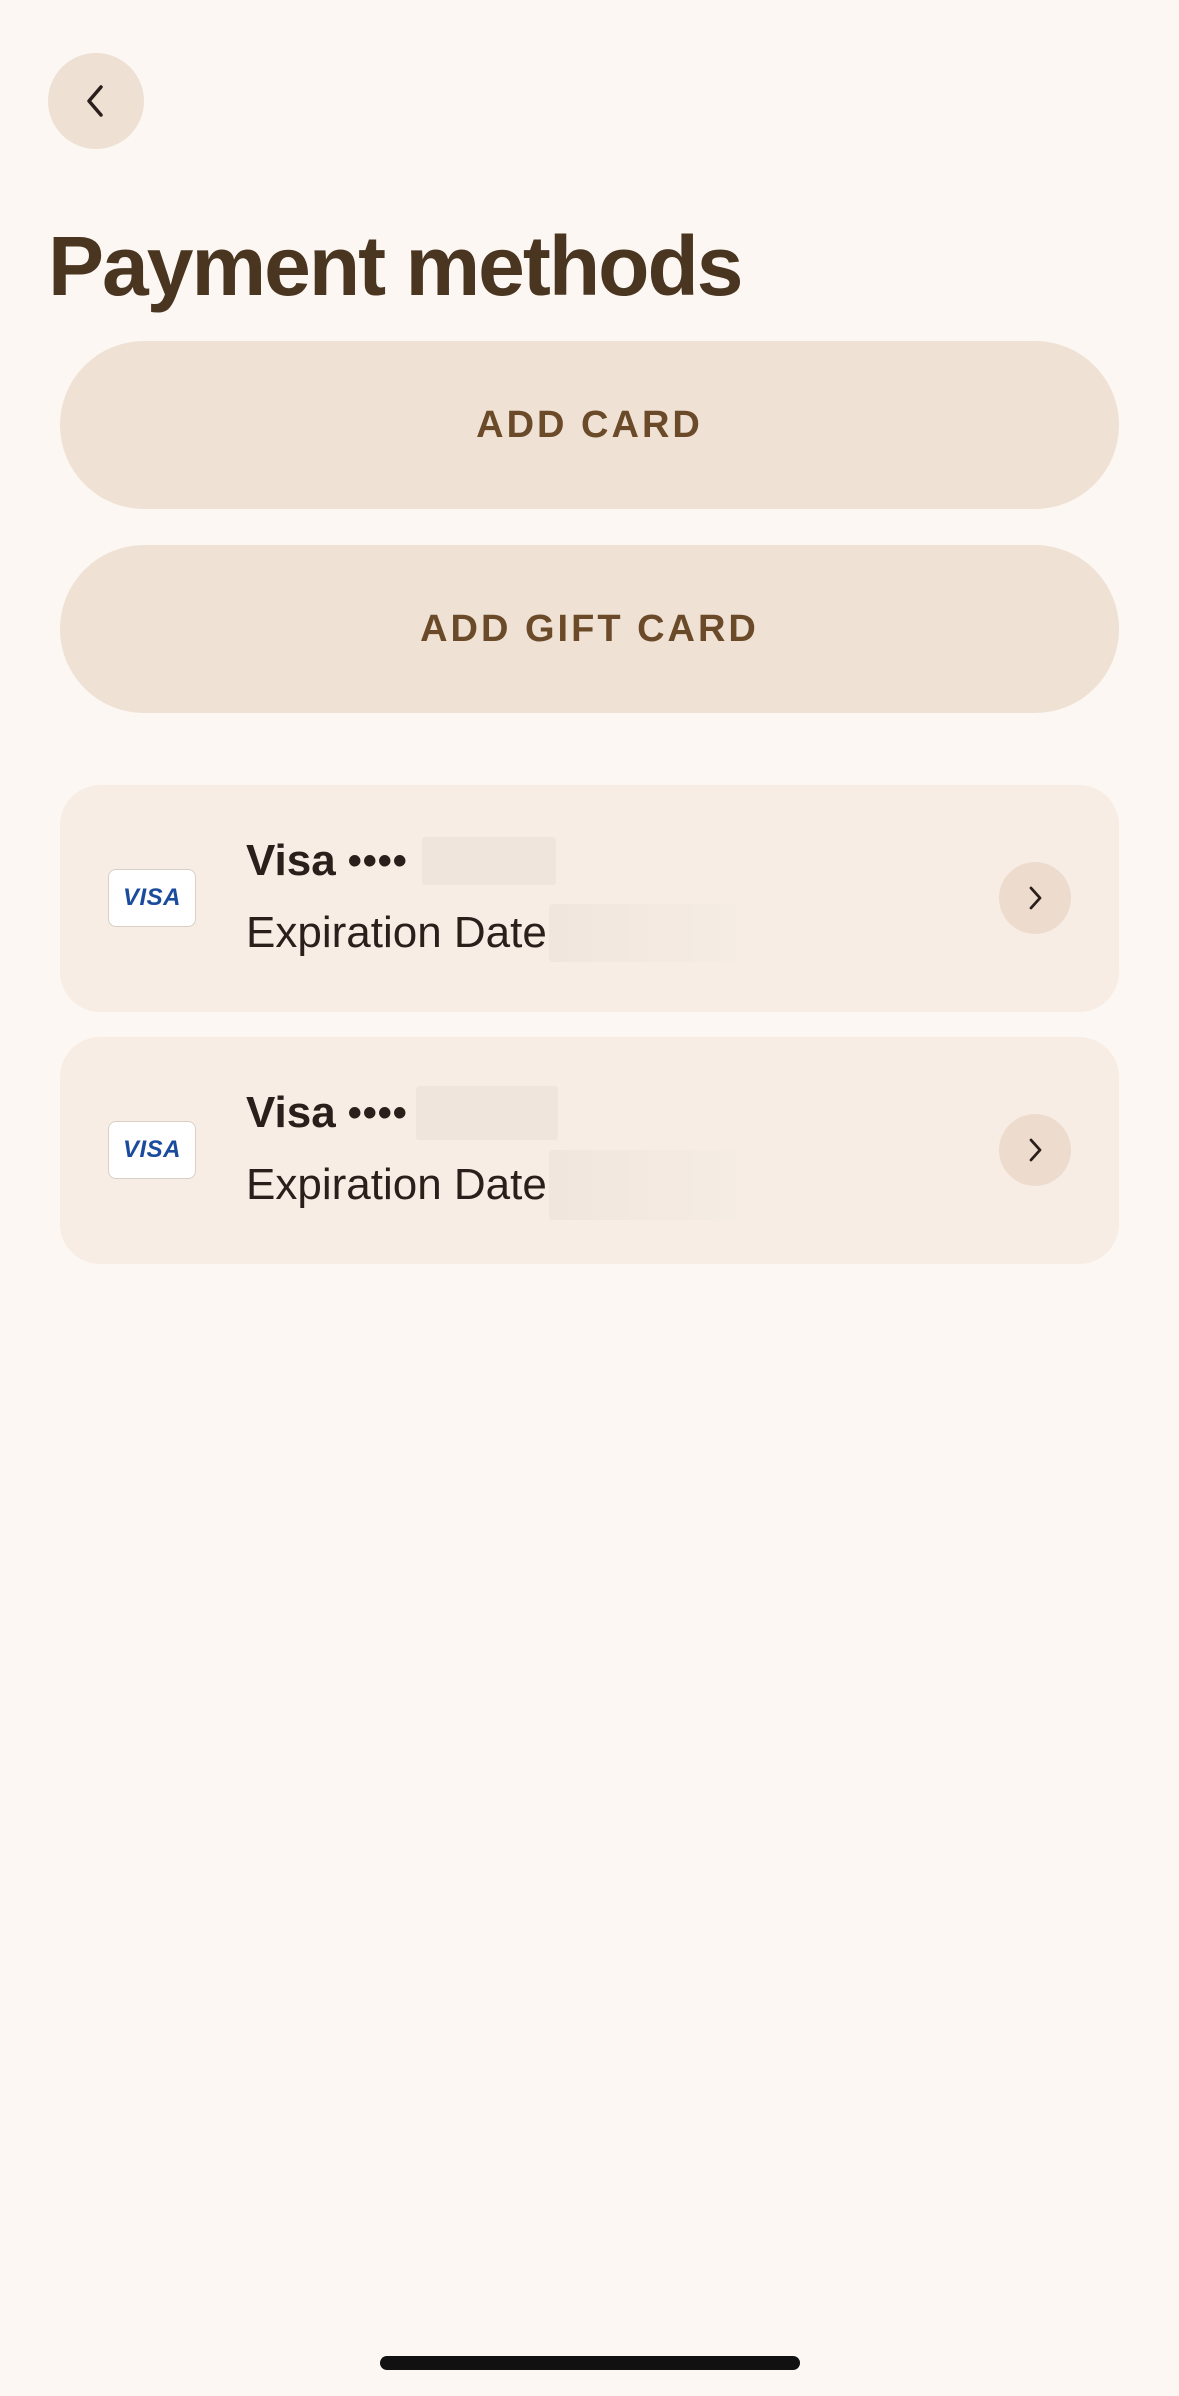  What do you see at coordinates (590, 2363) in the screenshot?
I see `home-indicator` at bounding box center [590, 2363].